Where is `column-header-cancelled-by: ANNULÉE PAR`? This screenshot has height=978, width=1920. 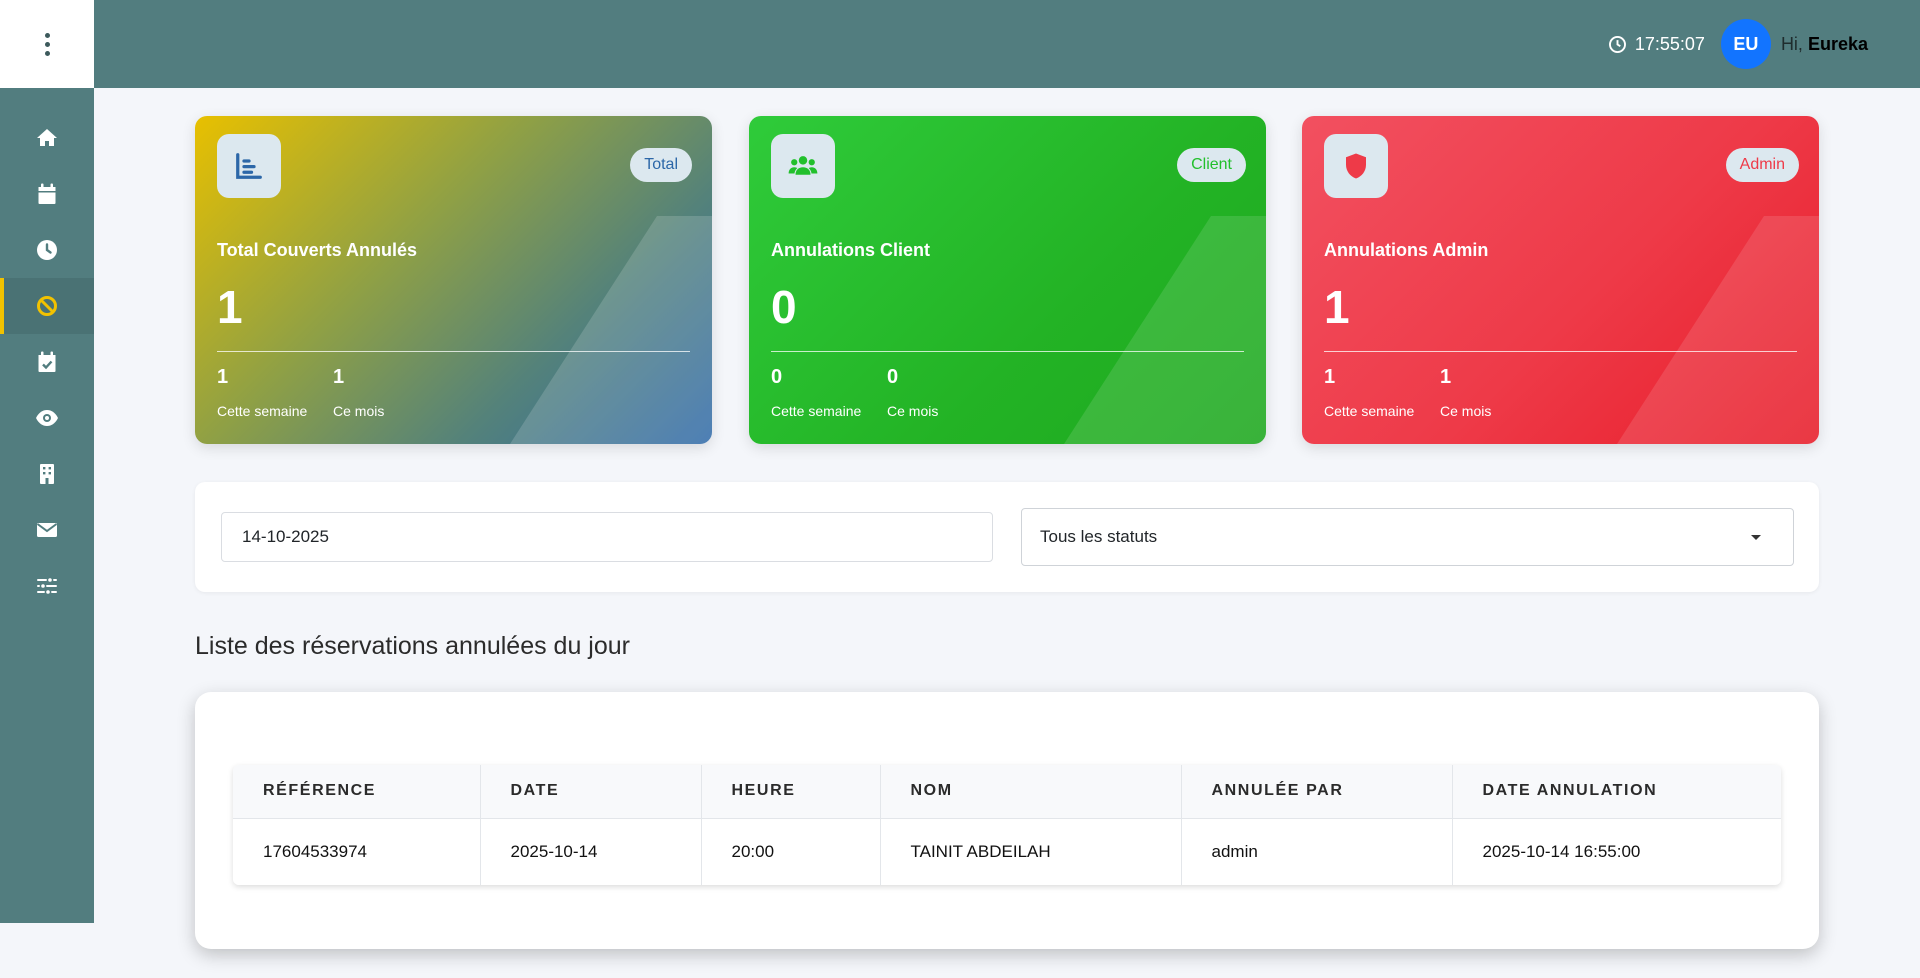 column-header-cancelled-by: ANNULÉE PAR is located at coordinates (1317, 792).